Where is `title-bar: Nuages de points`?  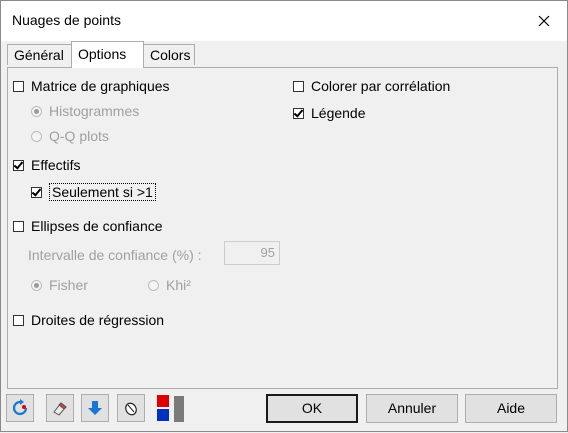 title-bar: Nuages de points is located at coordinates (284, 21).